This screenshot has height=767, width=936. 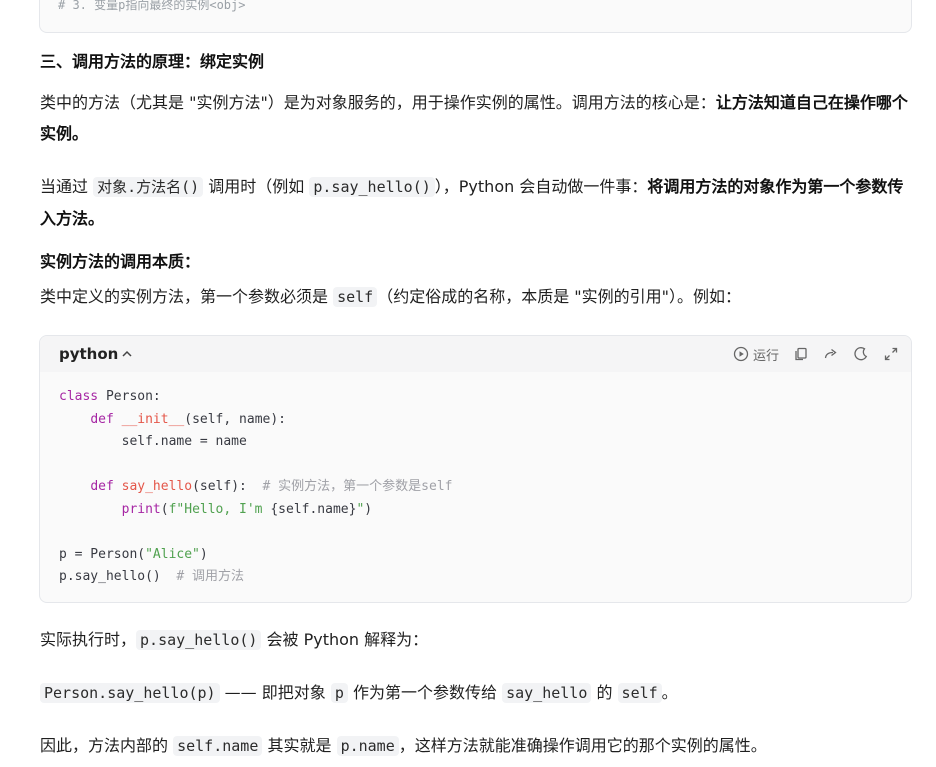 What do you see at coordinates (475, 442) in the screenshot?
I see `code-line: self.name = name` at bounding box center [475, 442].